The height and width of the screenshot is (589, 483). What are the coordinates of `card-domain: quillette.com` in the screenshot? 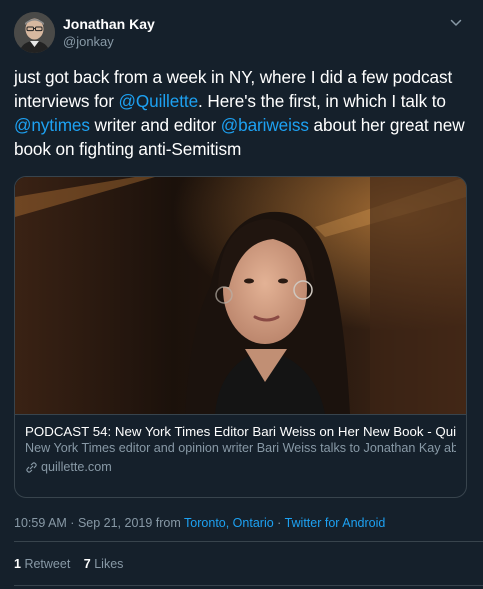 It's located at (240, 467).